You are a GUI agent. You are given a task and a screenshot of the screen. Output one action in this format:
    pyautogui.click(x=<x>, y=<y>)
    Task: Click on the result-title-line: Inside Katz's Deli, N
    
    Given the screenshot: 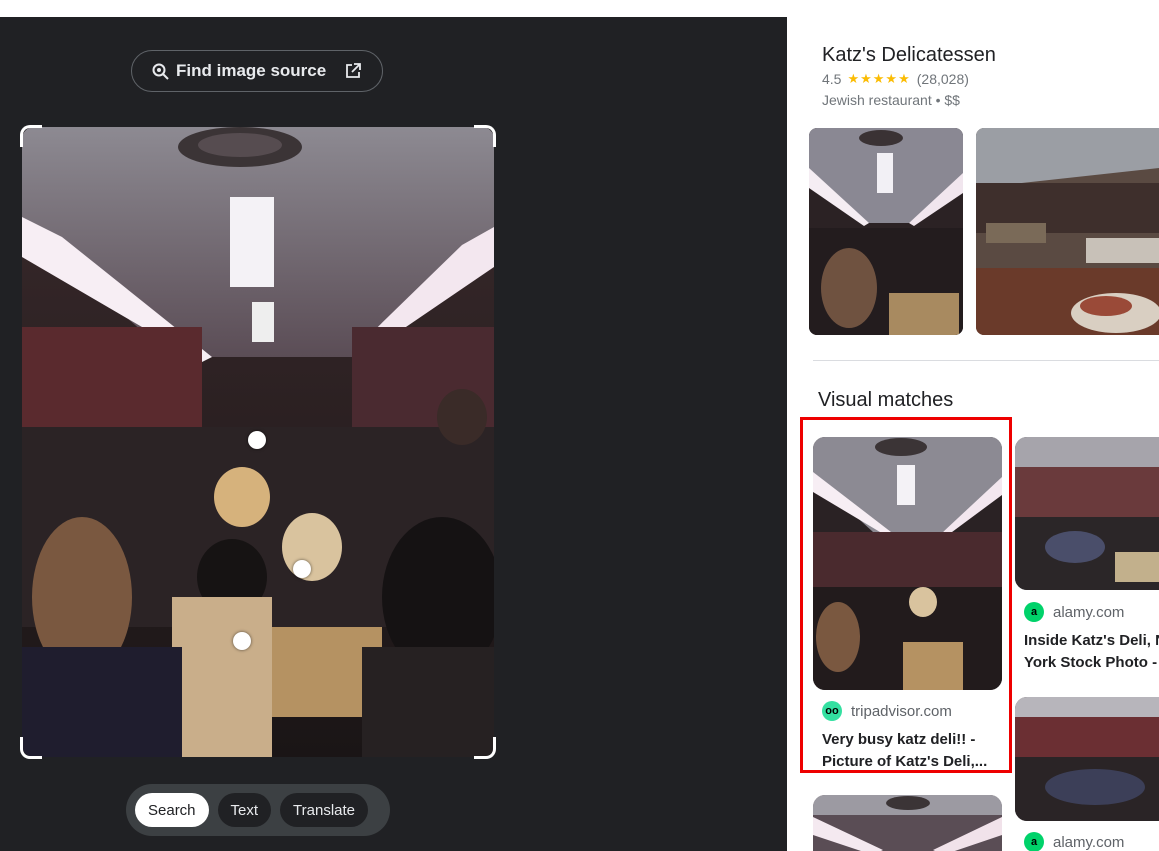 What is the action you would take?
    pyautogui.click(x=1091, y=640)
    